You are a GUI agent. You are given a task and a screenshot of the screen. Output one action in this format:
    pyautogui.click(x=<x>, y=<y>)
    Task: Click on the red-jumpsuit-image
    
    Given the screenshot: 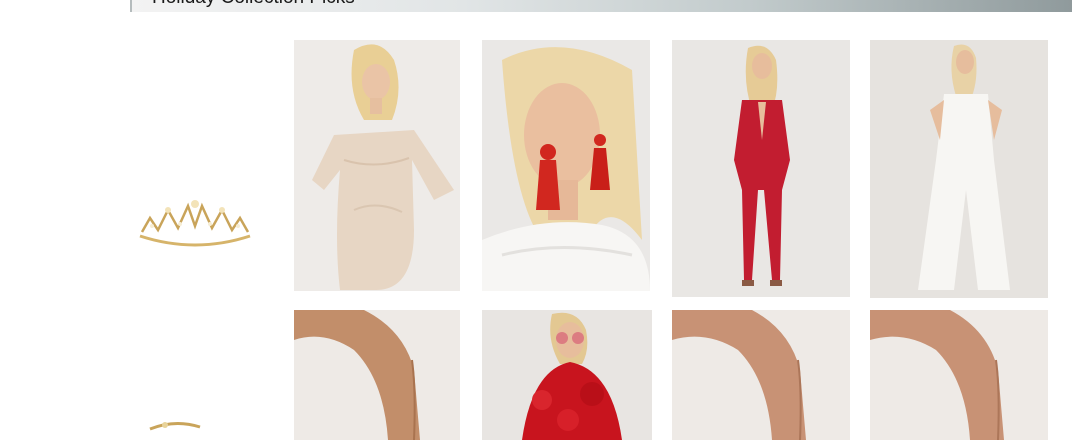 What is the action you would take?
    pyautogui.click(x=761, y=168)
    